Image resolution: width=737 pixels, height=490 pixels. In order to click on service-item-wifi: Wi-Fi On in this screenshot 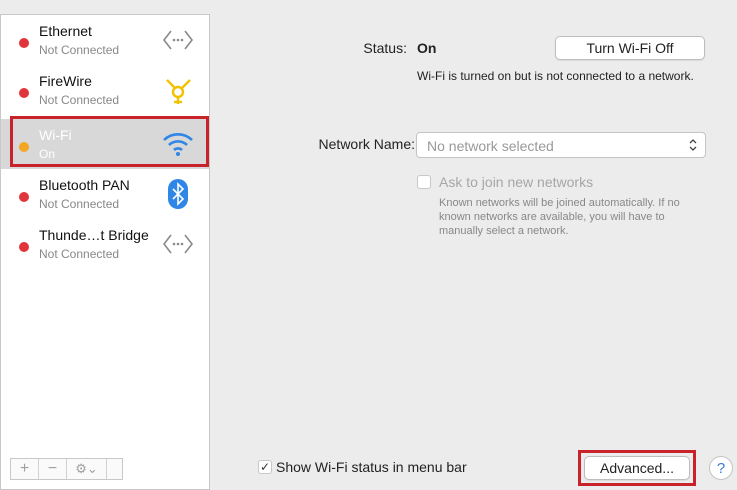, I will do `click(105, 144)`.